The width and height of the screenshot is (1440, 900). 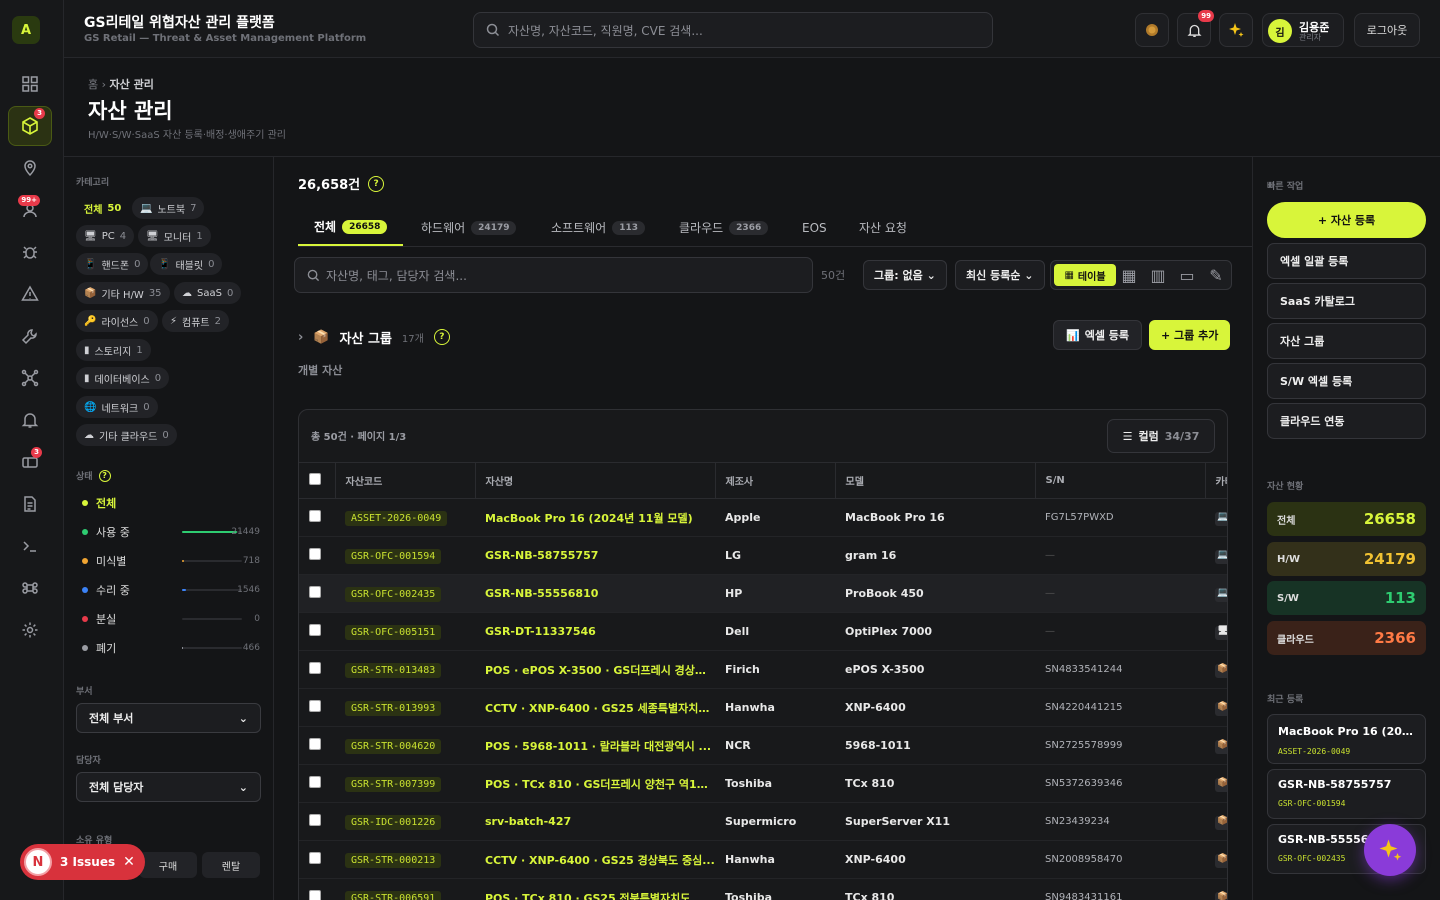 I want to click on recent-item: GSR-NB-58755757 GSR-OFC-001594, so click(x=1346, y=794).